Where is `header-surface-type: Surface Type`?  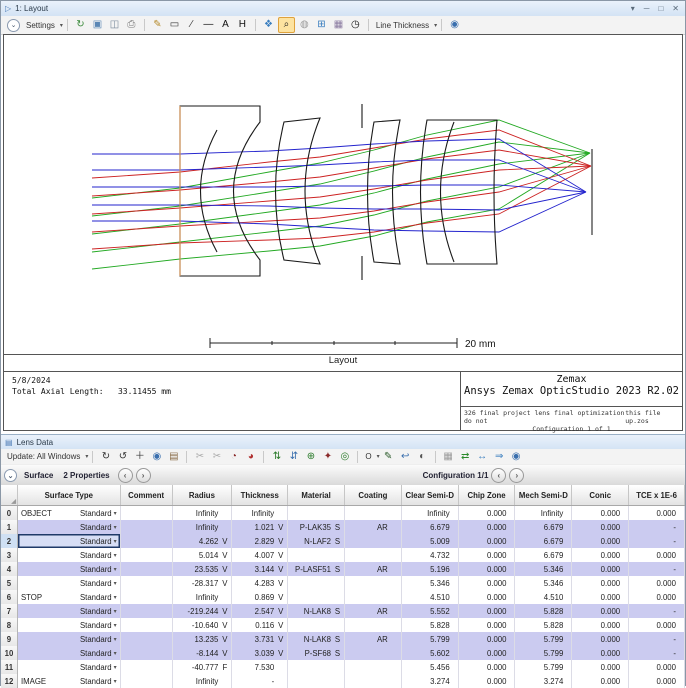 header-surface-type: Surface Type is located at coordinates (69, 495).